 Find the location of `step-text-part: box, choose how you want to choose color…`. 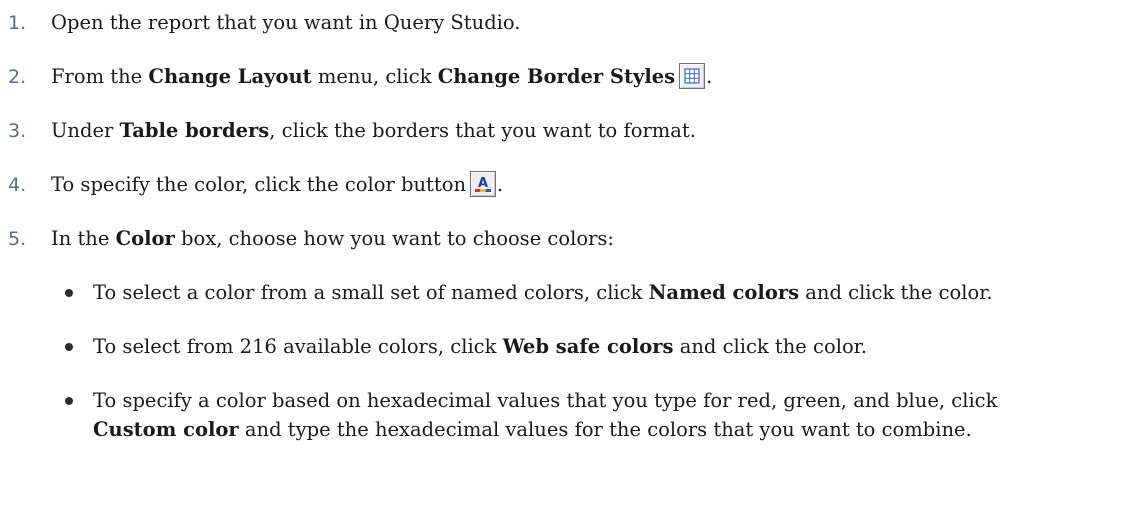

step-text-part: box, choose how you want to choose color… is located at coordinates (394, 238).